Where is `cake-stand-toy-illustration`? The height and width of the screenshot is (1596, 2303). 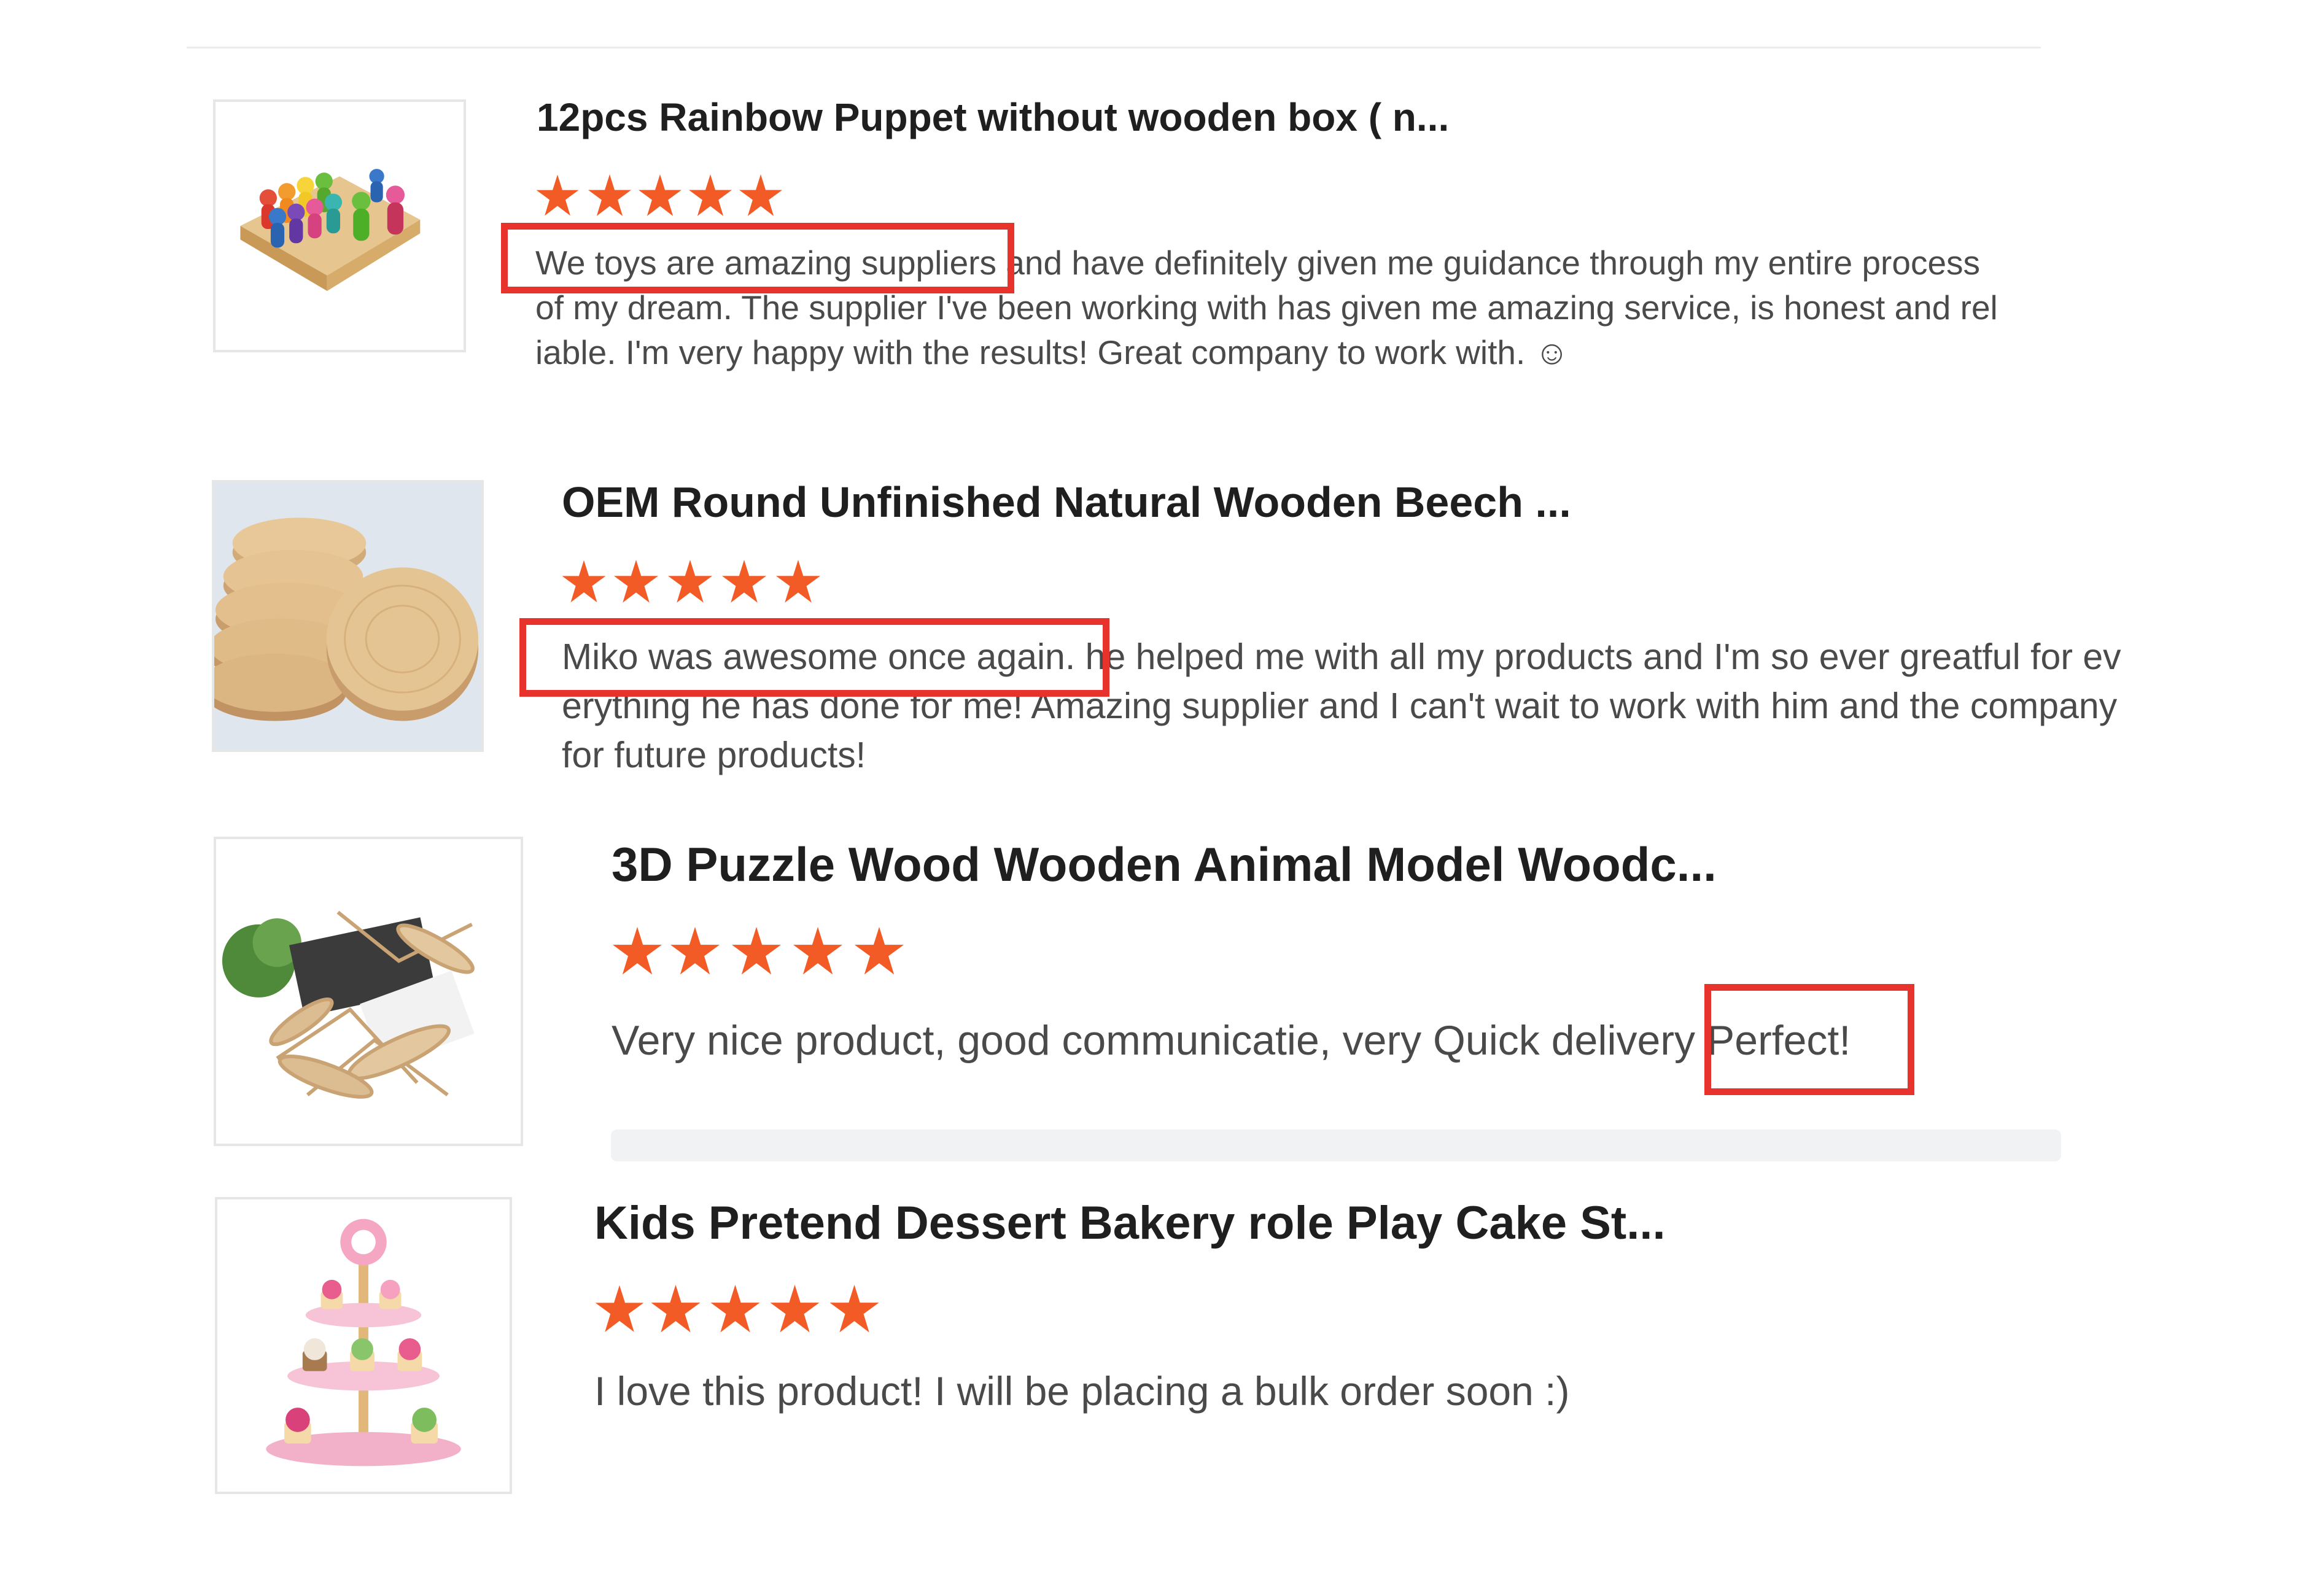
cake-stand-toy-illustration is located at coordinates (364, 1345).